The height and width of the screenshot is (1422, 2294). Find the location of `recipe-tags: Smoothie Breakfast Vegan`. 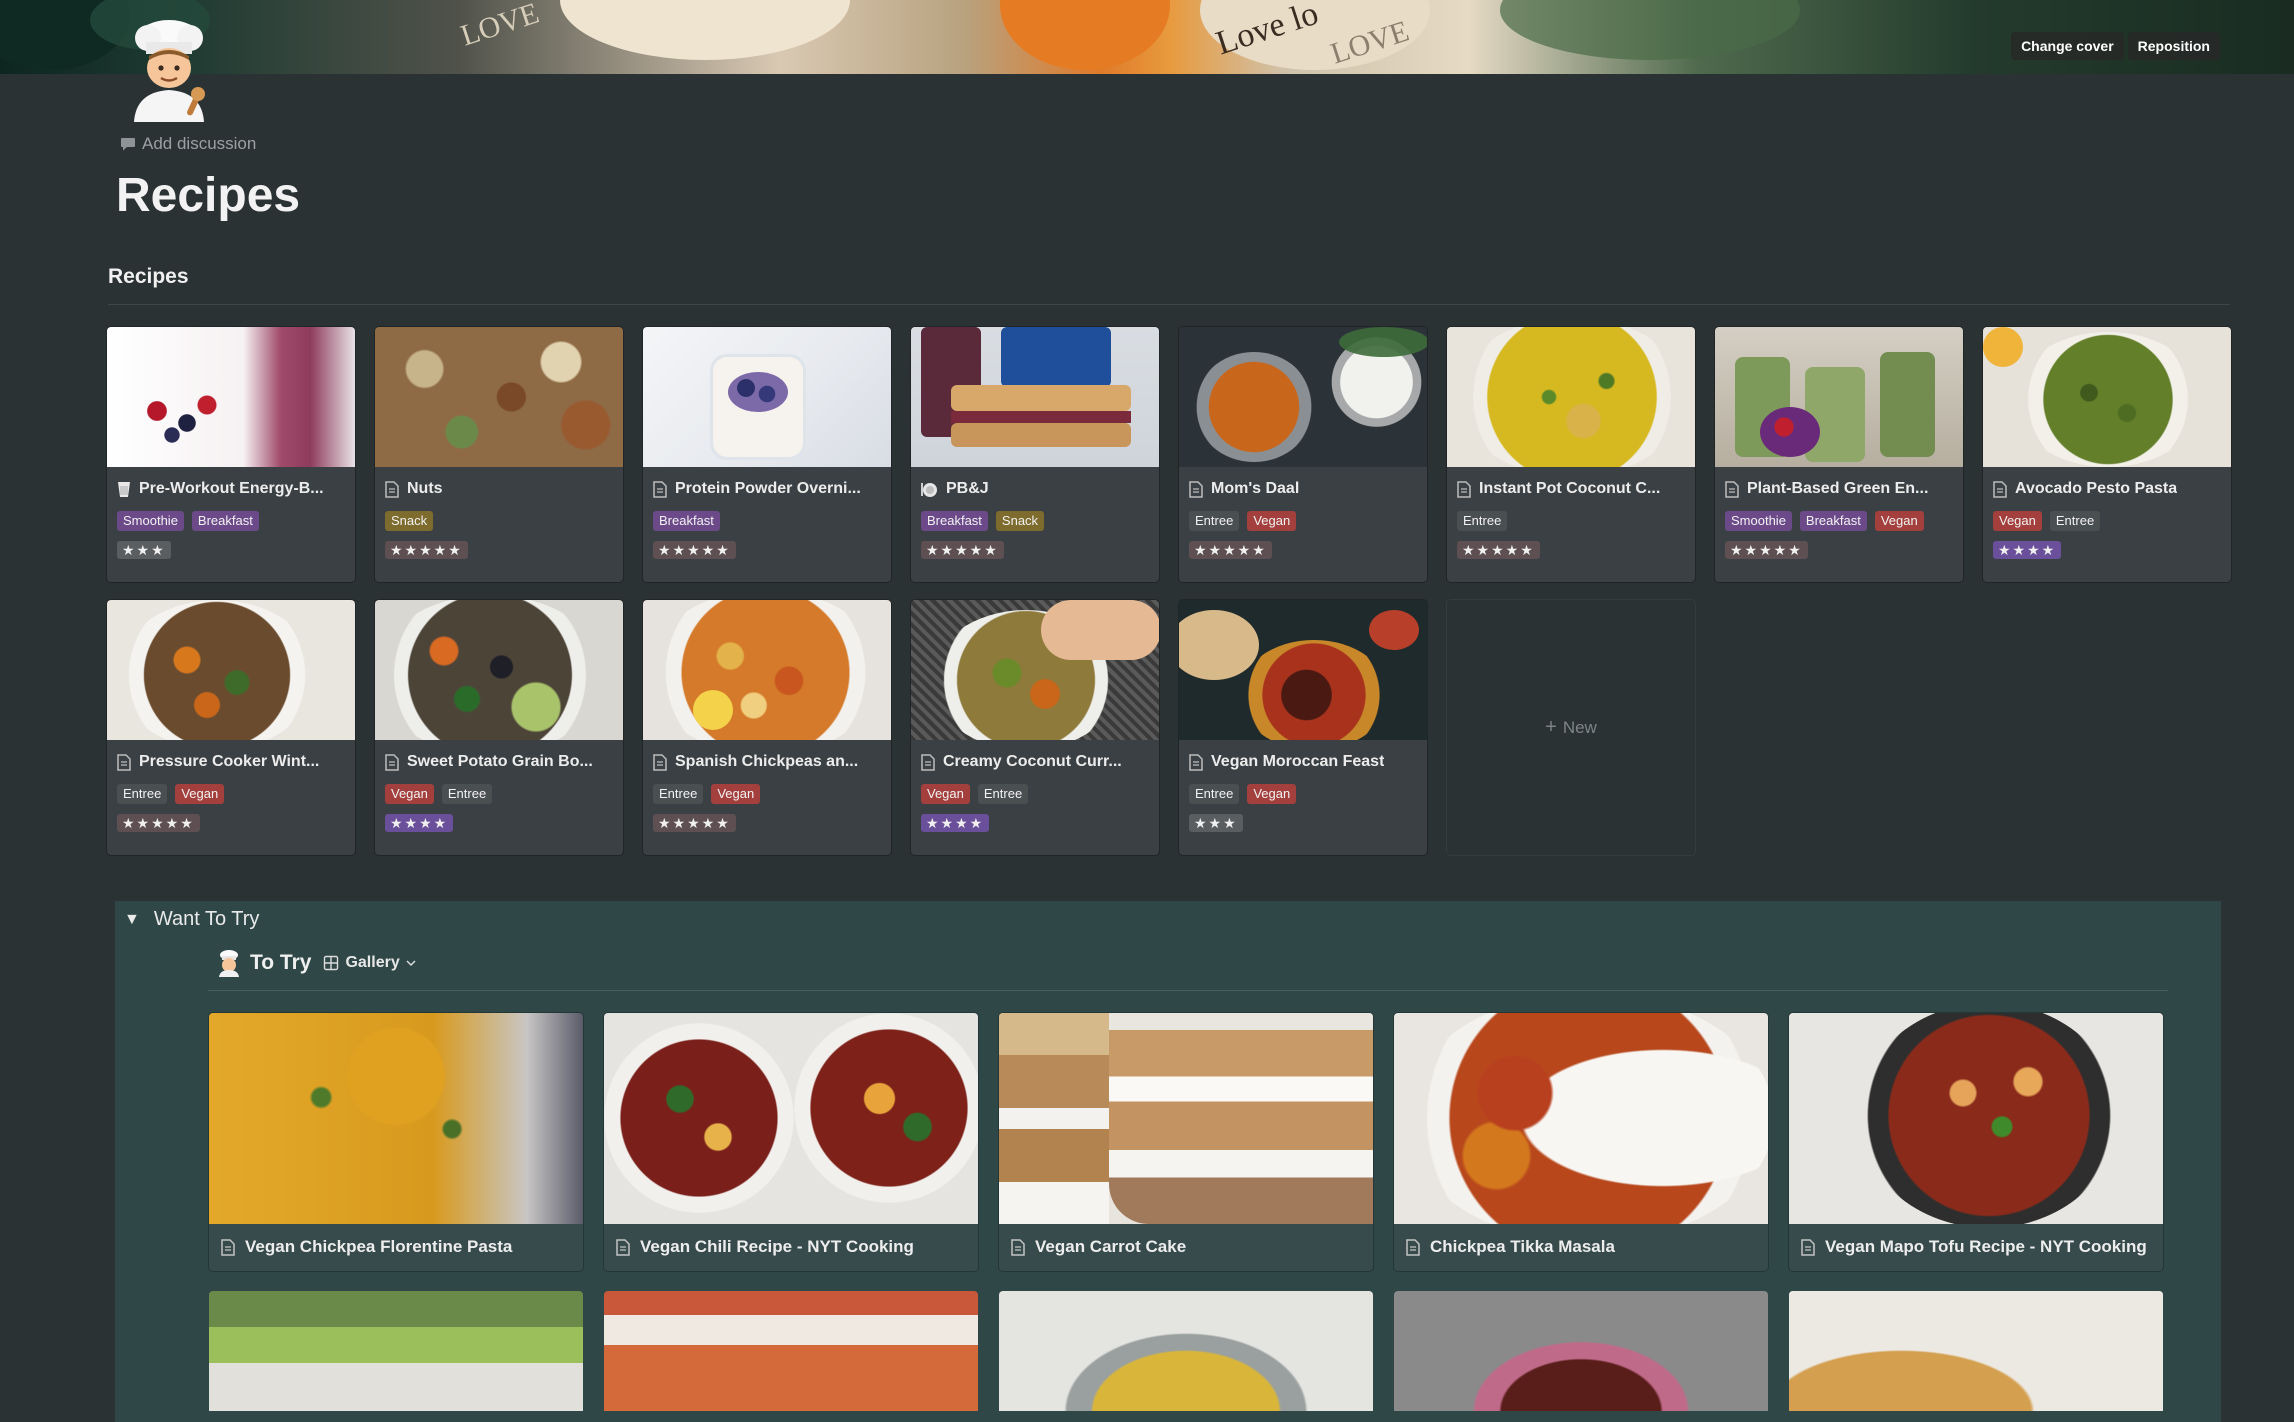

recipe-tags: Smoothie Breakfast Vegan is located at coordinates (1839, 521).